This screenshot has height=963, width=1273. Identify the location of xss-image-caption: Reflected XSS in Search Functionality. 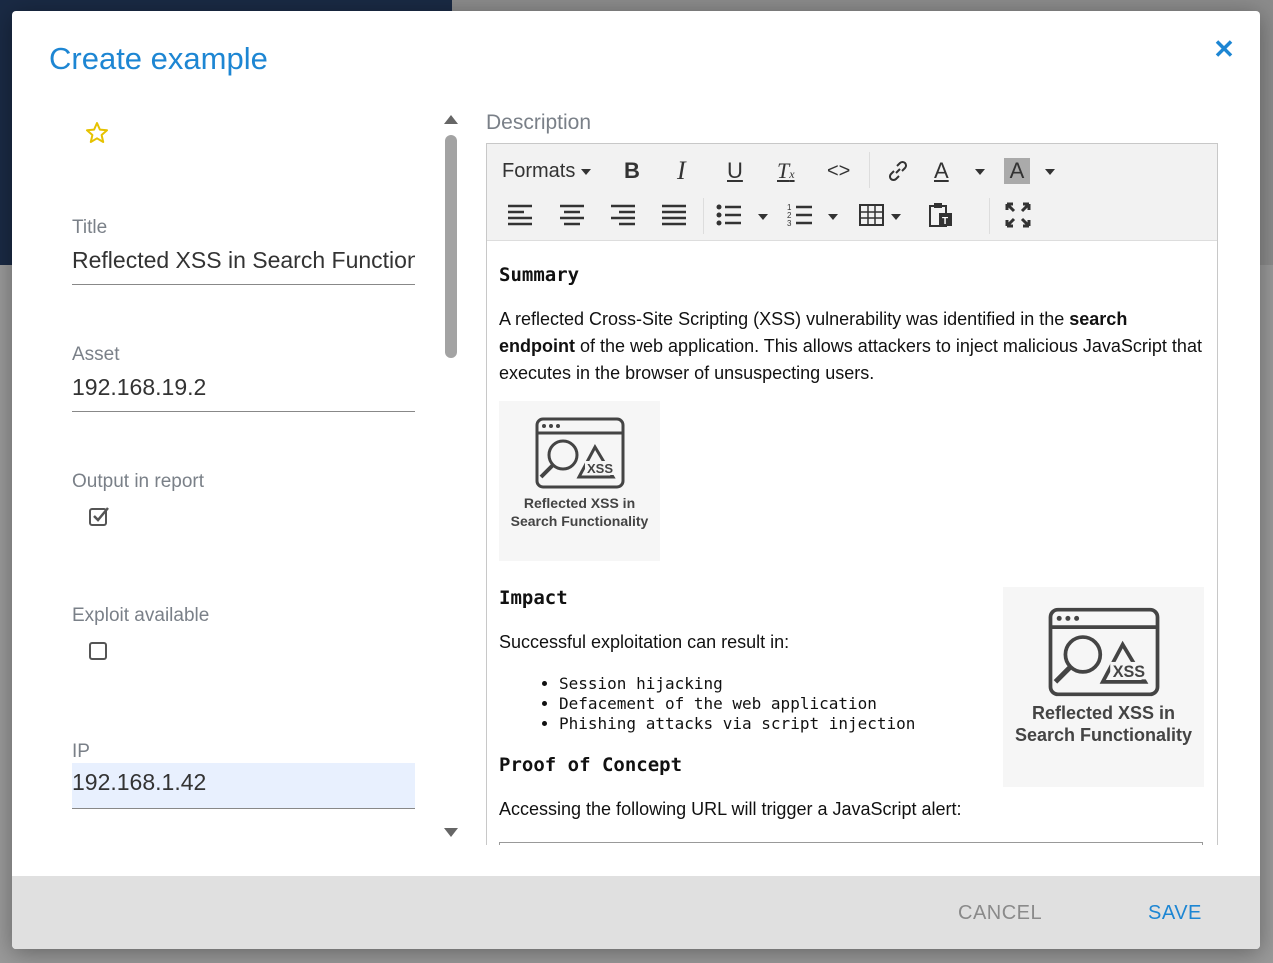
(579, 512).